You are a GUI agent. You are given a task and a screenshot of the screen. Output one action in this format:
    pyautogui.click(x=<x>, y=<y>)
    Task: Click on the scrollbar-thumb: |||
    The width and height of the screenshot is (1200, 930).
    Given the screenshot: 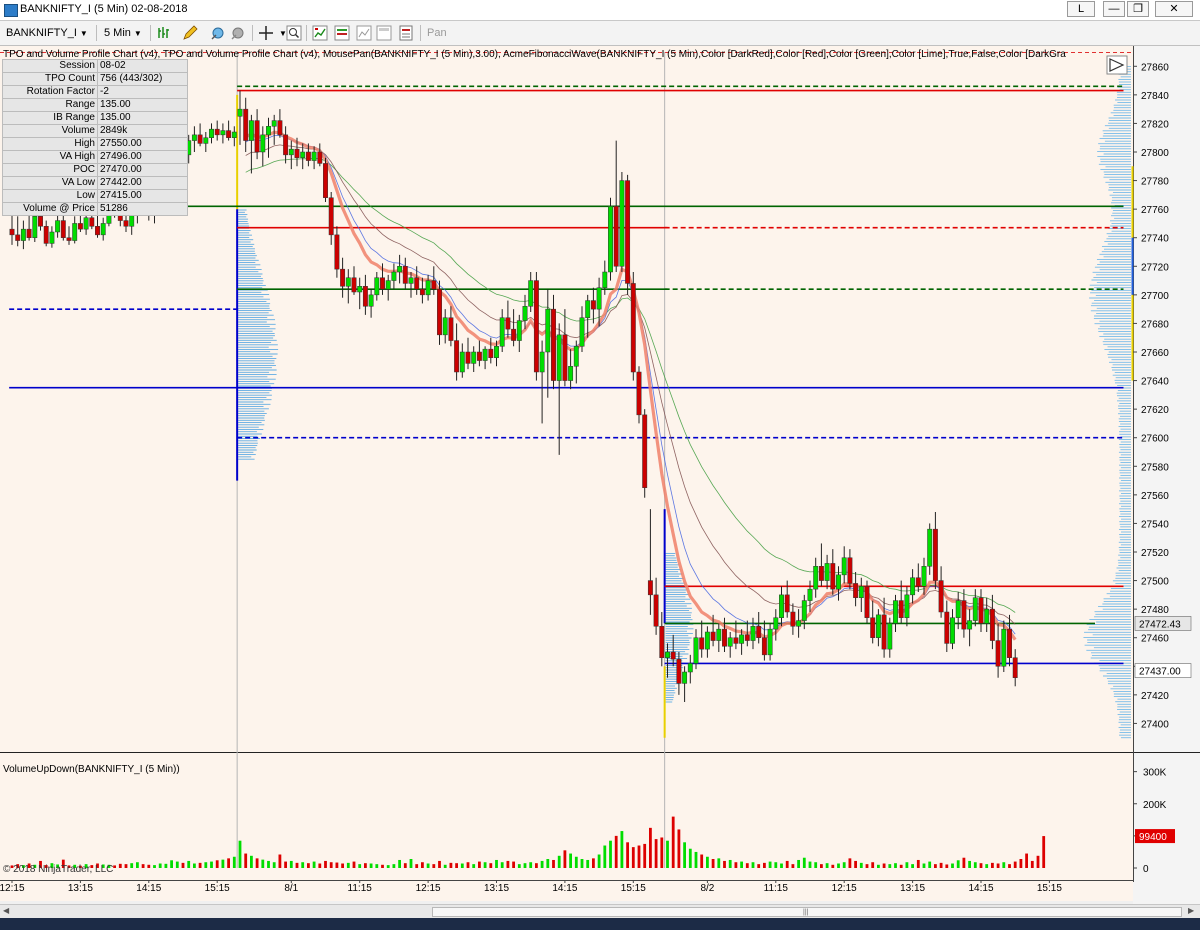 What is the action you would take?
    pyautogui.click(x=807, y=912)
    